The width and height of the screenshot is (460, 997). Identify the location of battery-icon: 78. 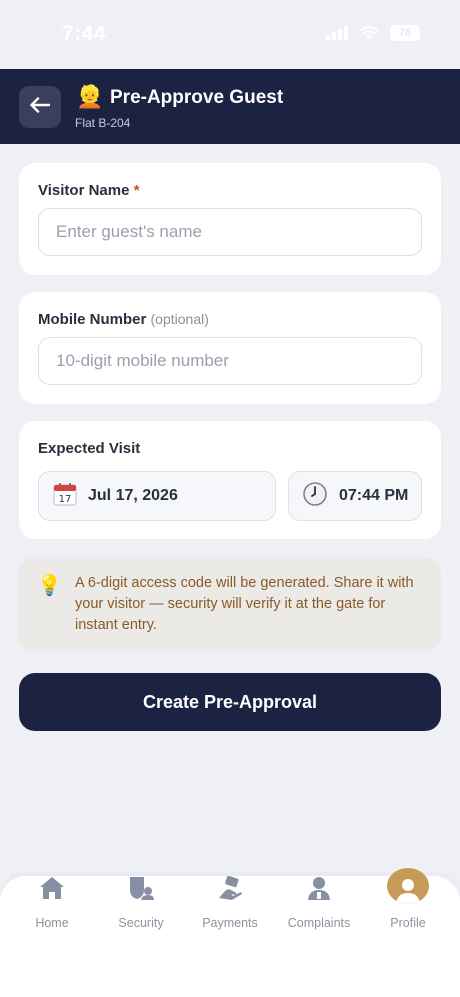
(405, 33).